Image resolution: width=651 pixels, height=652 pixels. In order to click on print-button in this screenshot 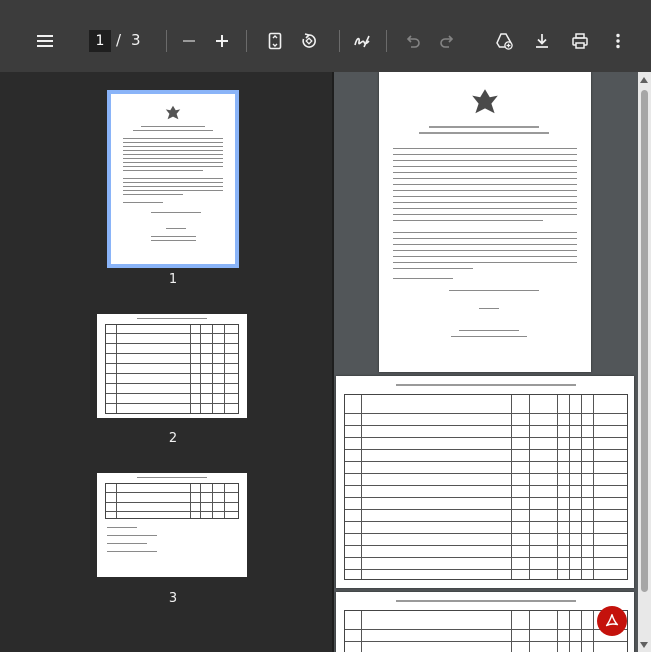, I will do `click(580, 41)`.